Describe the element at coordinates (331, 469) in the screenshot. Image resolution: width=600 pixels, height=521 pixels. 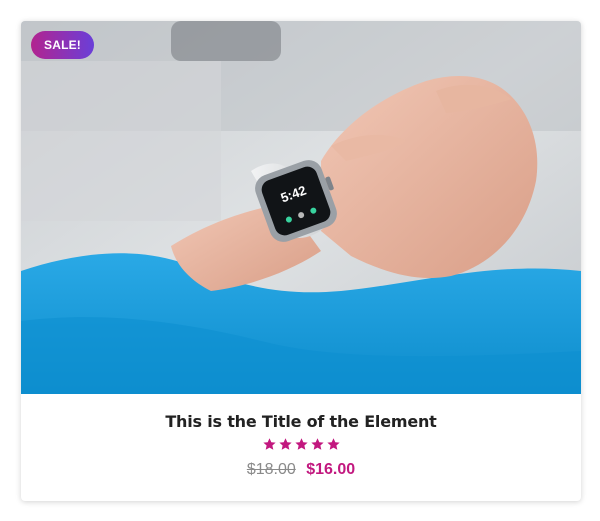
I see `sale-price: $16.00` at that location.